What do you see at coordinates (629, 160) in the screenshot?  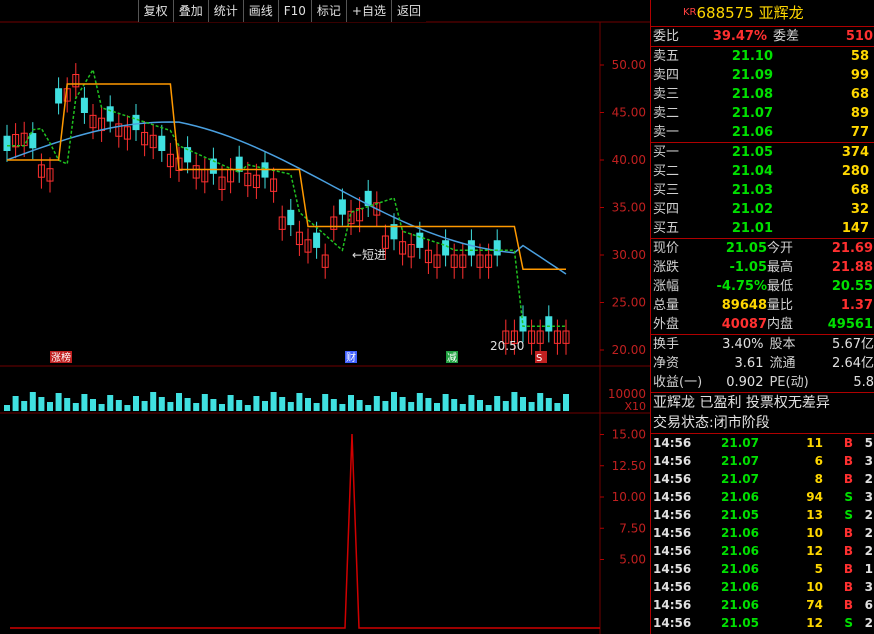 I see `price-tick-label: 40.00` at bounding box center [629, 160].